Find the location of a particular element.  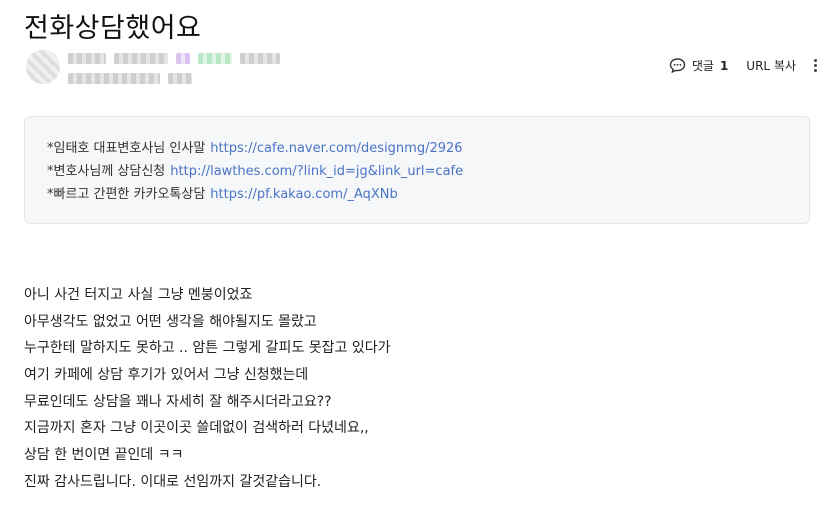

author-nickname-blurred is located at coordinates (87, 58).